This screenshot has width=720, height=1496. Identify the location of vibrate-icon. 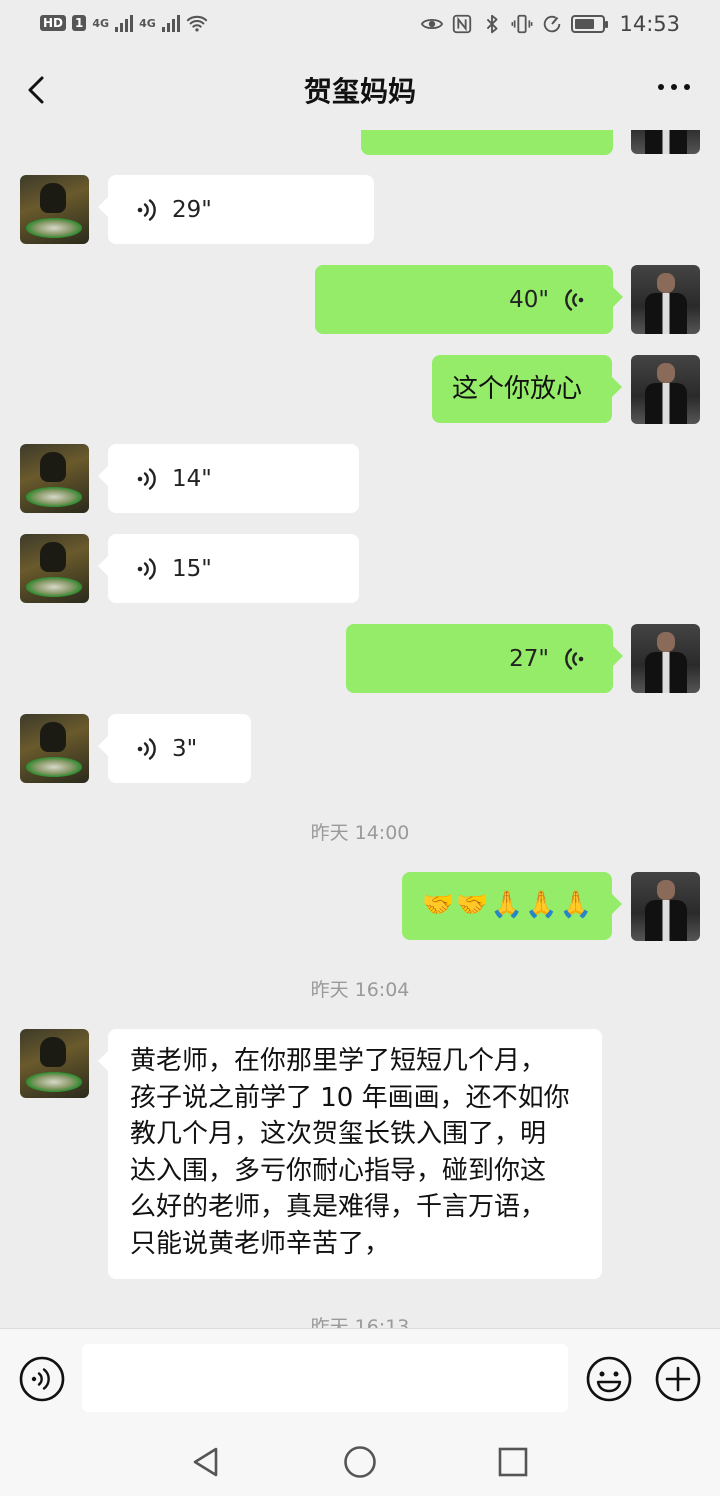
(522, 24).